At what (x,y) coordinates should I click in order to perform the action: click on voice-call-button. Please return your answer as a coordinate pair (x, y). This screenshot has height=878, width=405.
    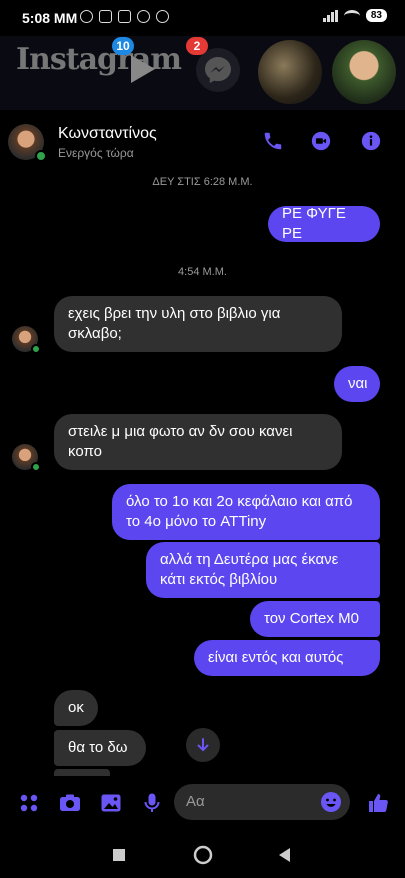
    Looking at the image, I should click on (273, 141).